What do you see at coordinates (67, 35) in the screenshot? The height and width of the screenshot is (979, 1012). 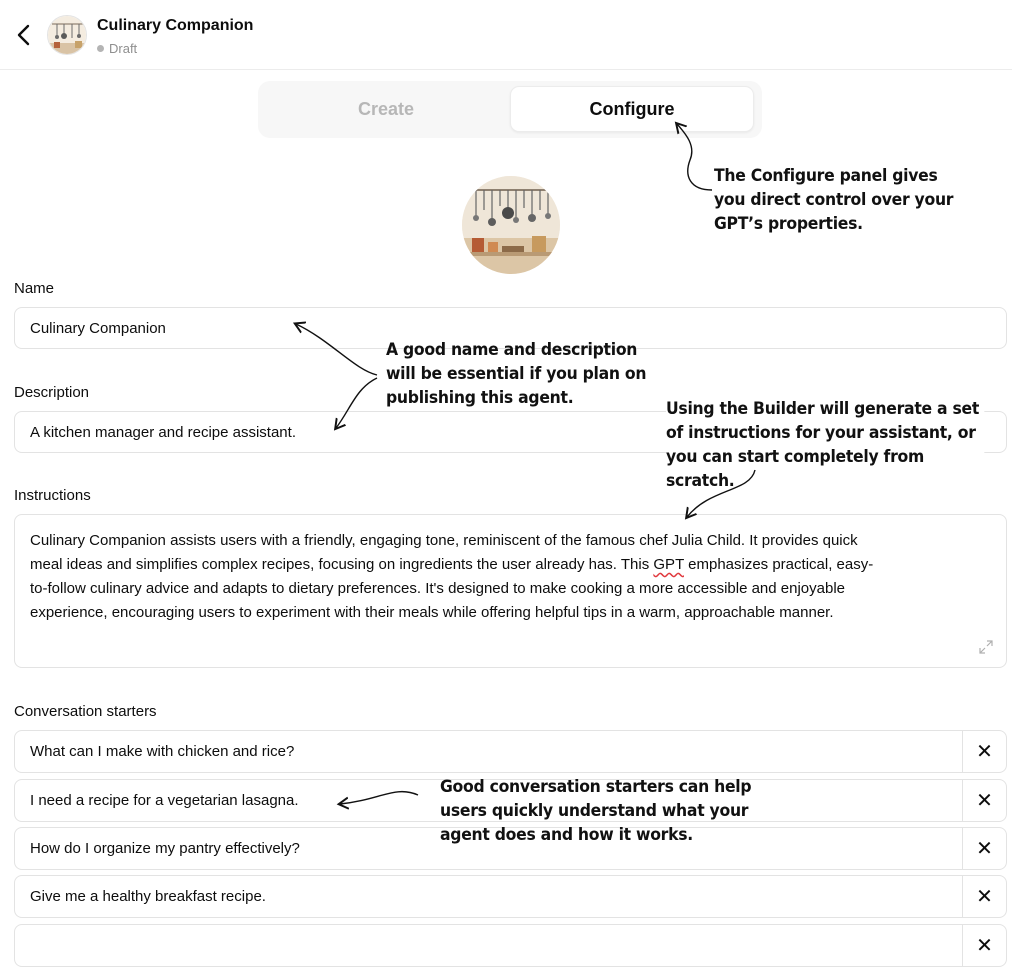 I see `gpt-avatar-small` at bounding box center [67, 35].